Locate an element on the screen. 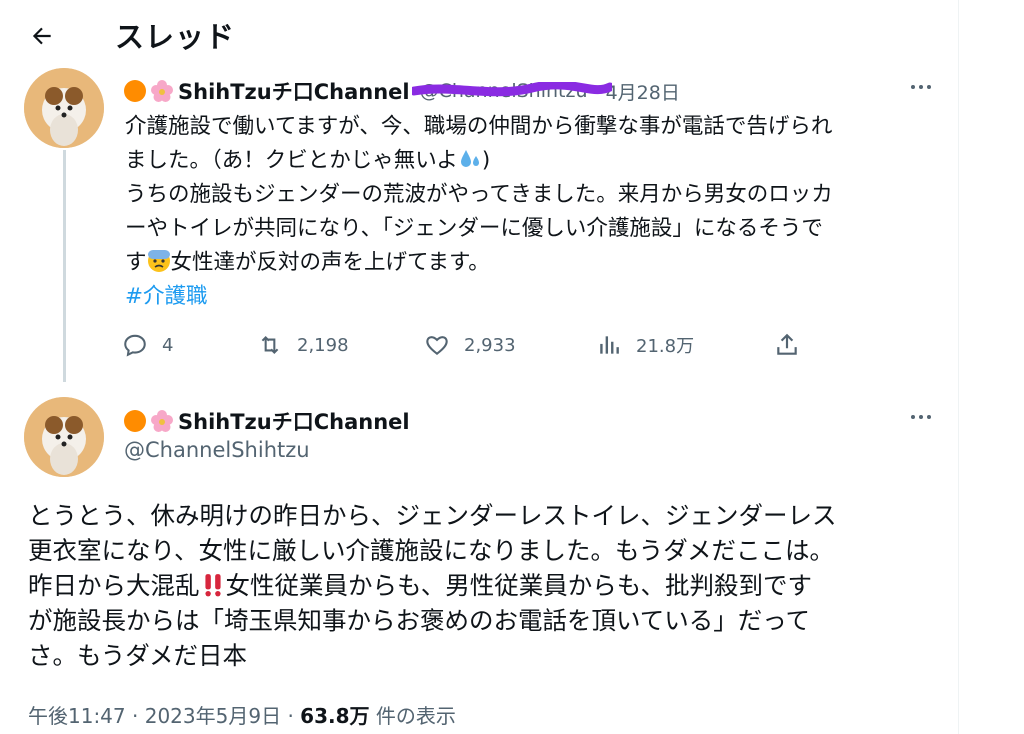  hashtag-link: #介護職 is located at coordinates (166, 296).